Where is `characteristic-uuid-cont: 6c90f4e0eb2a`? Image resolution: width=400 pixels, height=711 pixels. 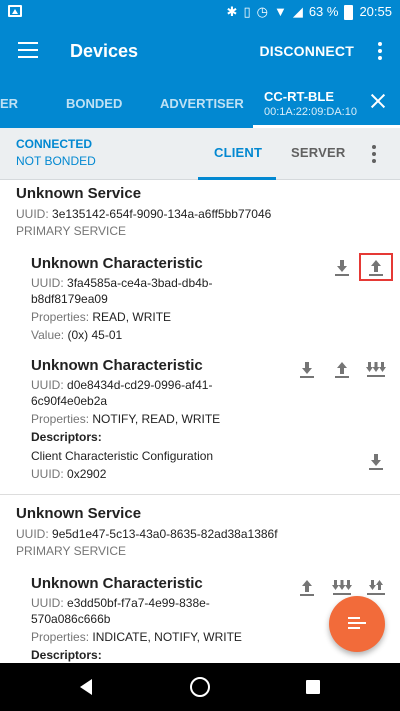
characteristic-uuid-cont: 6c90f4e0eb2a is located at coordinates (69, 401).